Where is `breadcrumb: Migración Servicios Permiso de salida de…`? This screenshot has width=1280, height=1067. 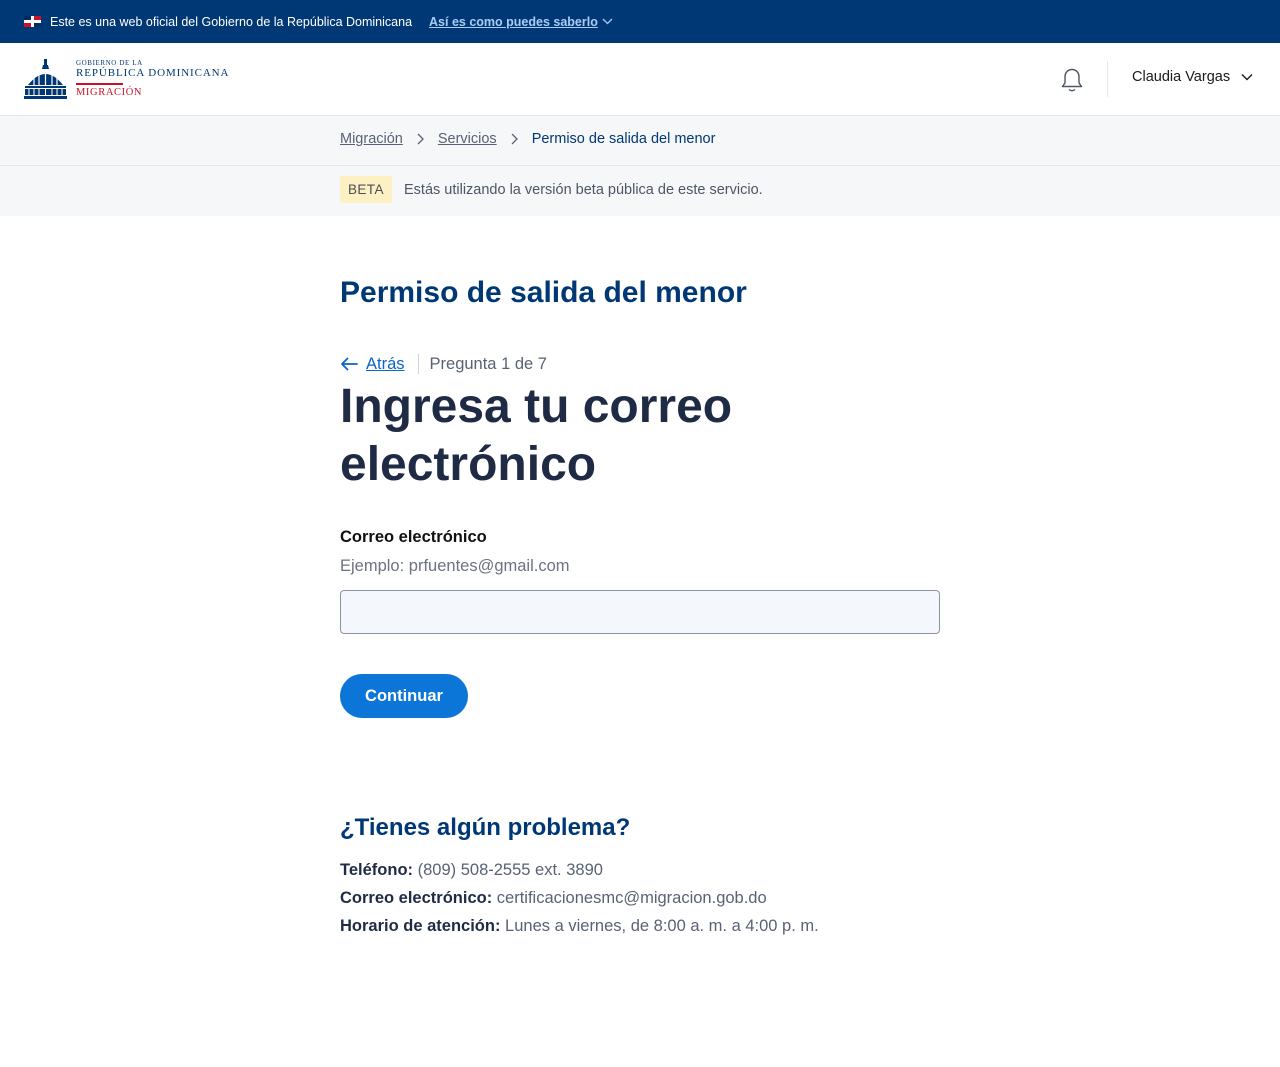
breadcrumb: Migración Servicios Permiso de salida de… is located at coordinates (527, 139).